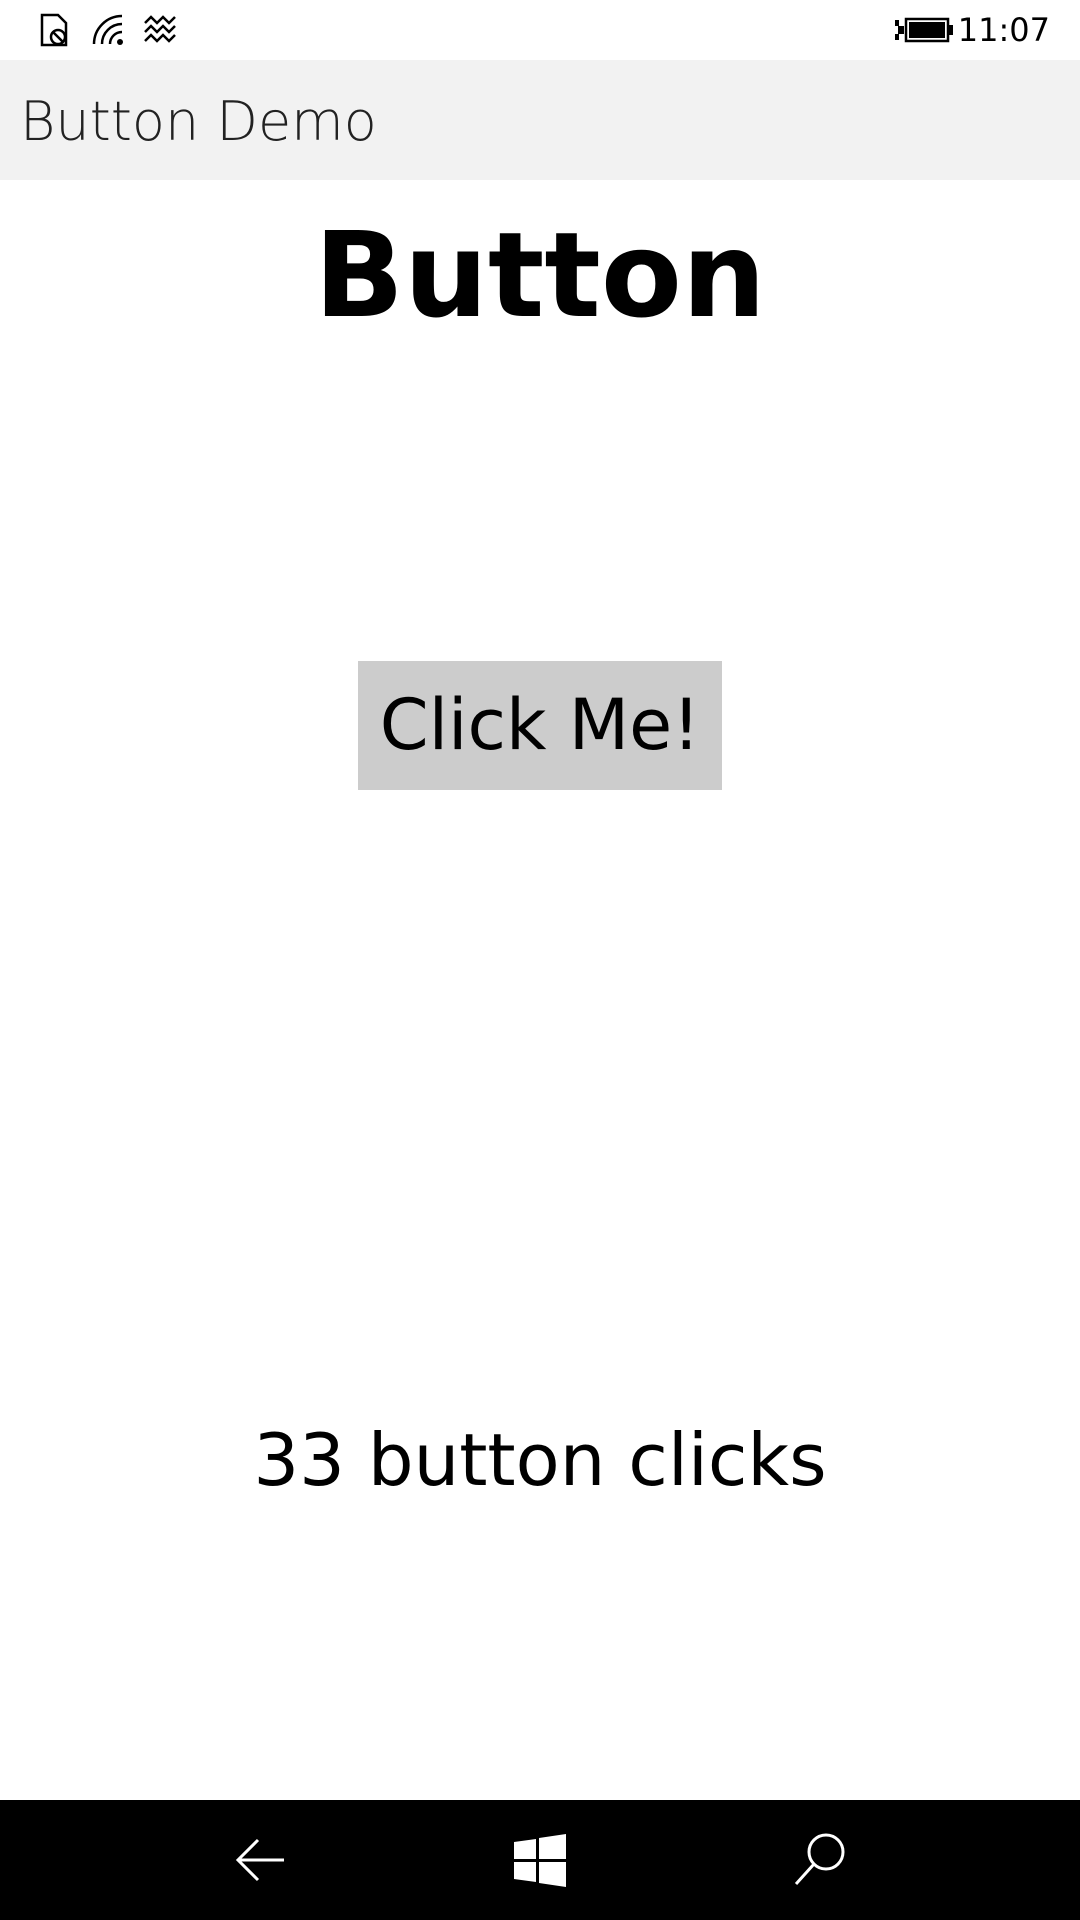 The image size is (1080, 1920). Describe the element at coordinates (107, 29) in the screenshot. I see `wifi-icon` at that location.